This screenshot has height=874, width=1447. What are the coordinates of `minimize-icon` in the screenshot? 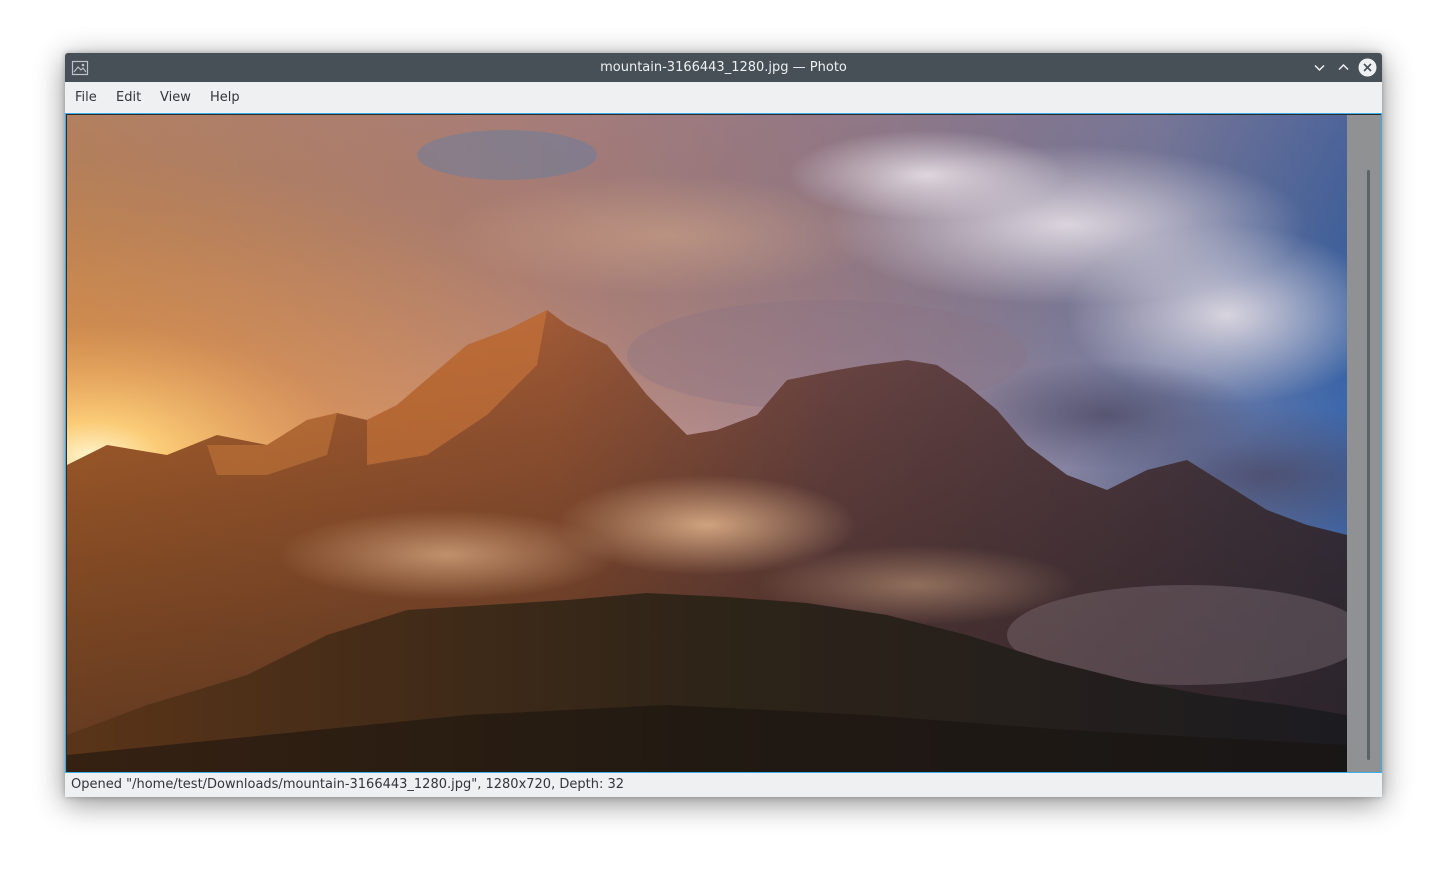 It's located at (1319, 67).